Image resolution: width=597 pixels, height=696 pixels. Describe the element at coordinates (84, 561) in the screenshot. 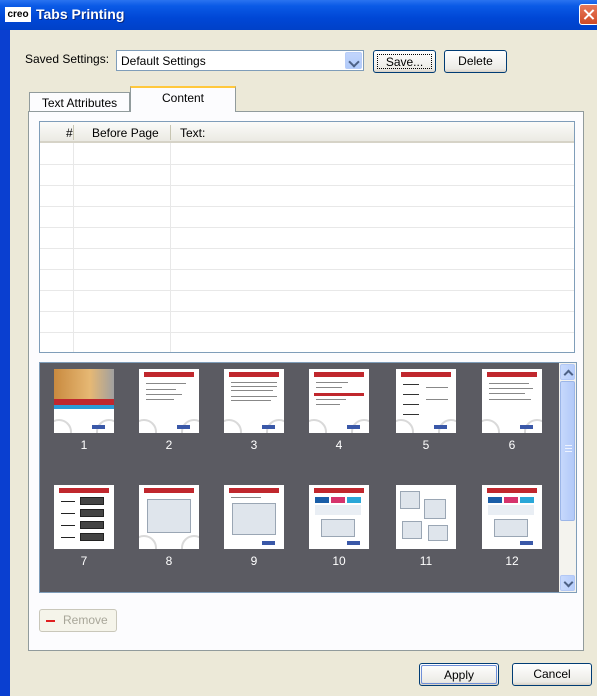

I see `page-number: 7` at that location.